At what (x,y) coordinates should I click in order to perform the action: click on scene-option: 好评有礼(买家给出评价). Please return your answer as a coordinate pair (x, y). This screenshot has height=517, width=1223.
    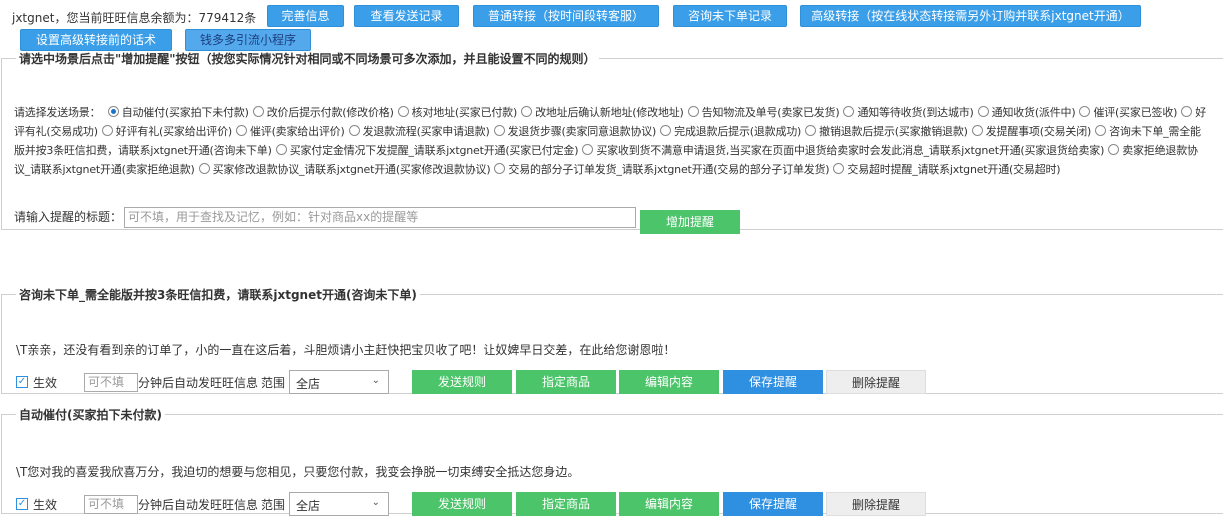
    Looking at the image, I should click on (165, 131).